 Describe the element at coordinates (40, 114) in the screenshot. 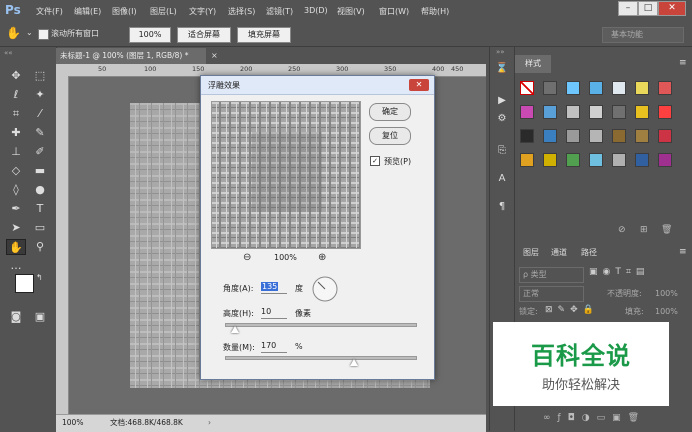

I see `eyedropper-tool-icon: ⁄` at that location.